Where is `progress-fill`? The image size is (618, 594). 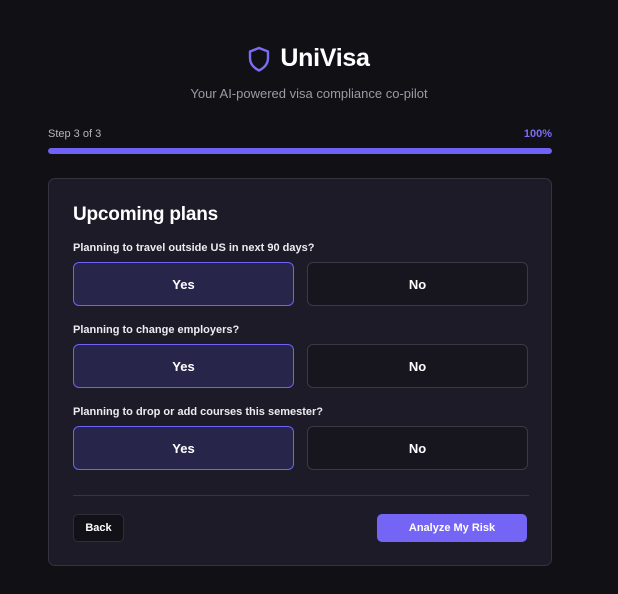
progress-fill is located at coordinates (300, 151).